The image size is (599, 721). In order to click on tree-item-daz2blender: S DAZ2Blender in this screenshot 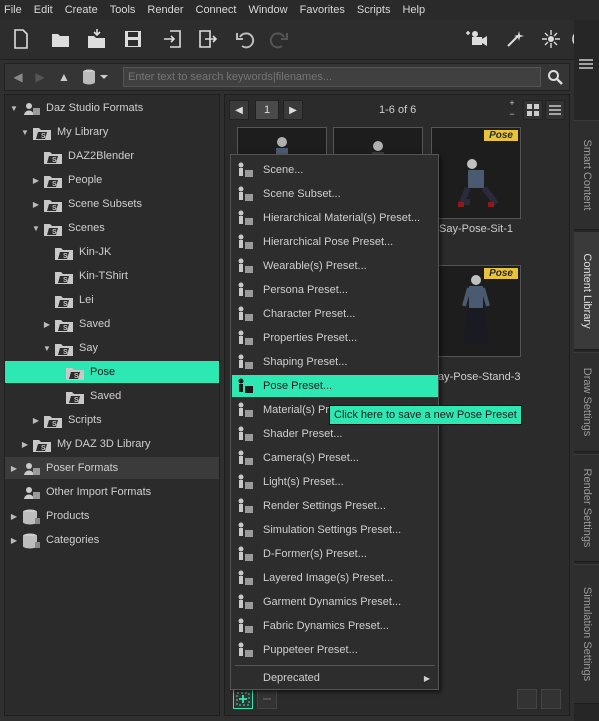, I will do `click(112, 156)`.